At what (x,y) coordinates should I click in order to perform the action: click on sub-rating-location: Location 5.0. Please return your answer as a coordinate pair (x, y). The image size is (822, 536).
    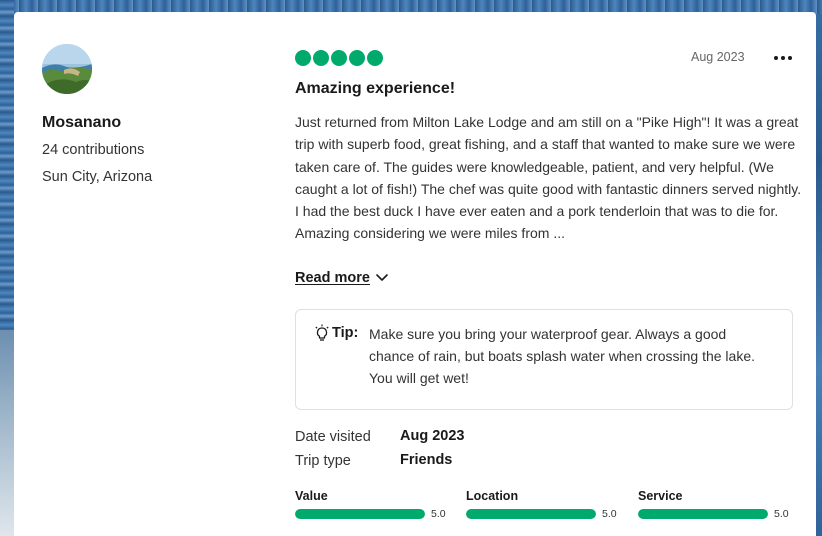
    Looking at the image, I should click on (546, 504).